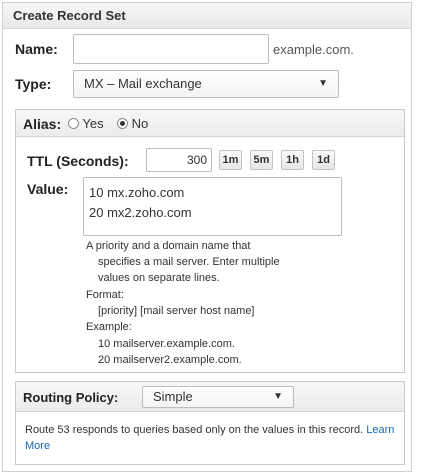  What do you see at coordinates (166, 344) in the screenshot?
I see `help-example-1: 10 mailserver.example.com.` at bounding box center [166, 344].